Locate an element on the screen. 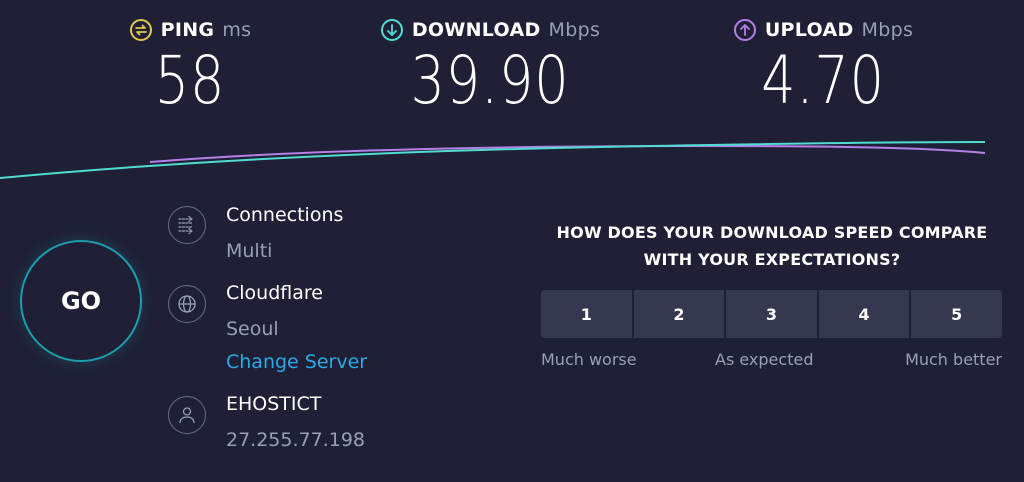  upload-unit: Mbps is located at coordinates (887, 30).